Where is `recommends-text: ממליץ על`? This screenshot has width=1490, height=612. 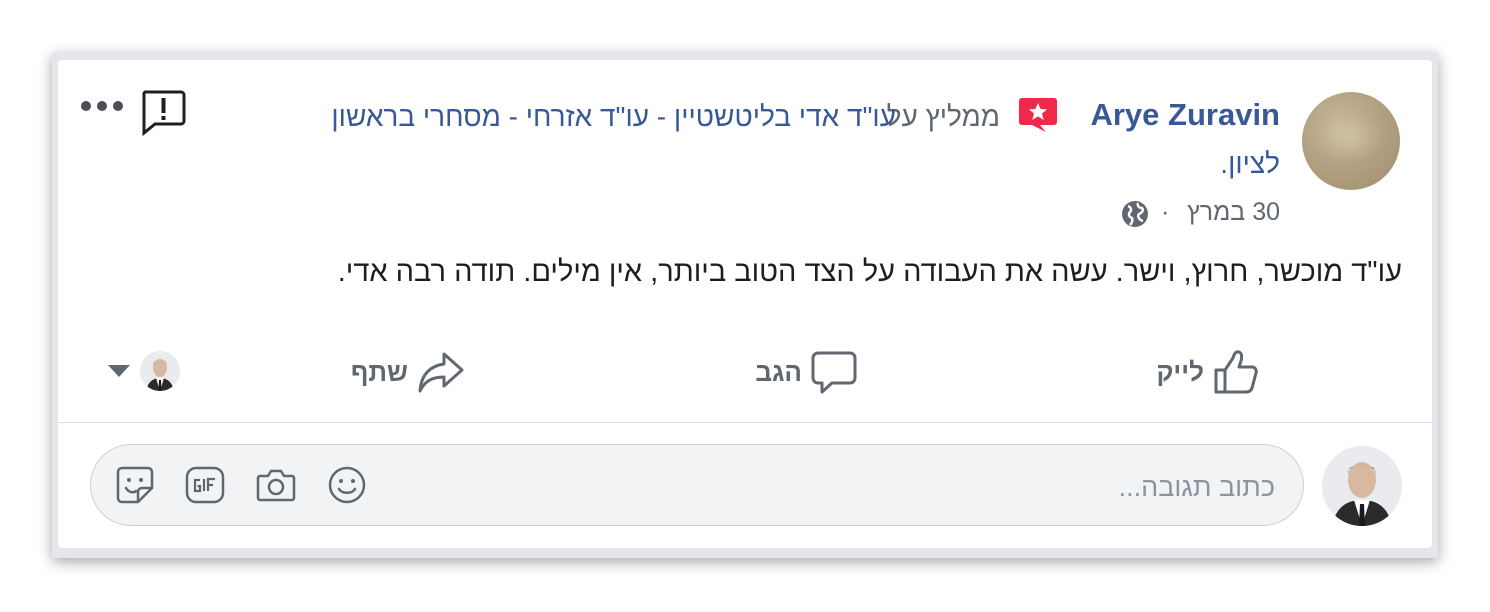
recommends-text: ממליץ על is located at coordinates (943, 116).